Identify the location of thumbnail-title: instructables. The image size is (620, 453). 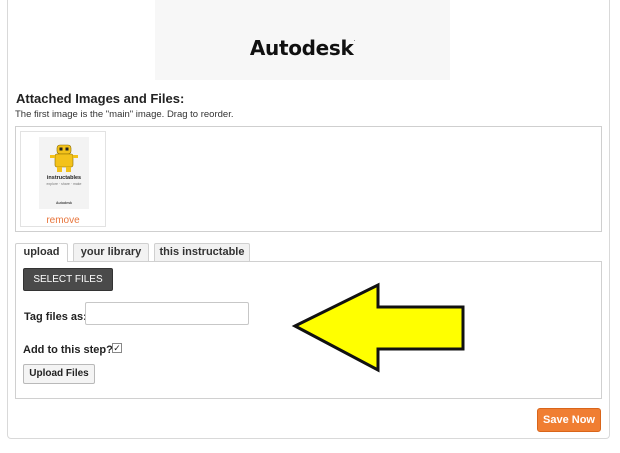
(64, 178).